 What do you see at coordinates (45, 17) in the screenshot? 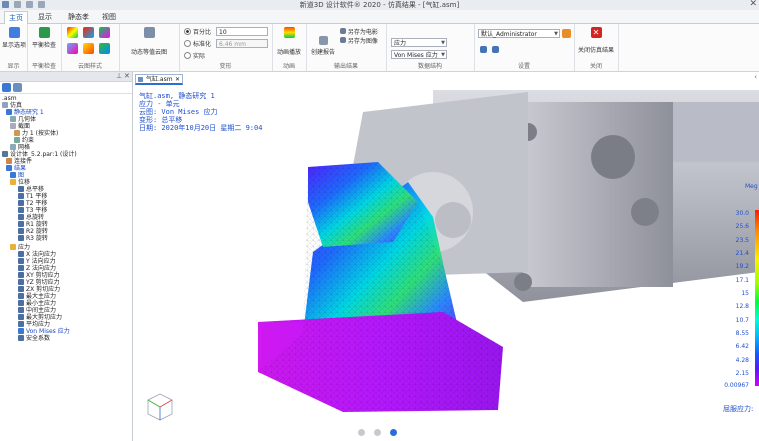
I see `tab-display: 显示` at bounding box center [45, 17].